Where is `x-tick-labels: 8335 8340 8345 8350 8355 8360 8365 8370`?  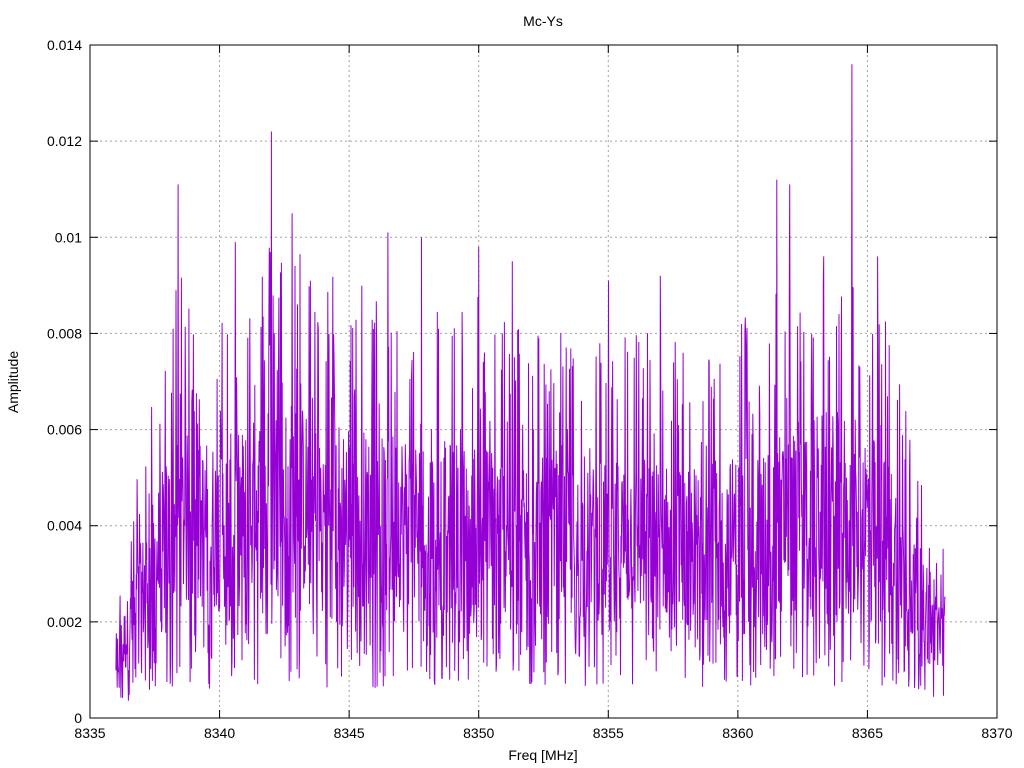 x-tick-labels: 8335 8340 8345 8350 8355 8360 8365 8370 is located at coordinates (543, 733).